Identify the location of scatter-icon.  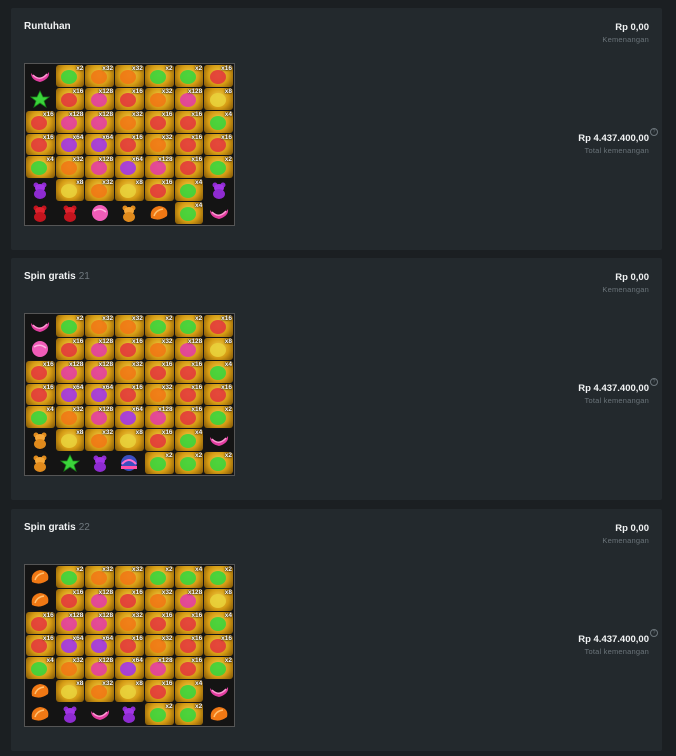
(129, 463).